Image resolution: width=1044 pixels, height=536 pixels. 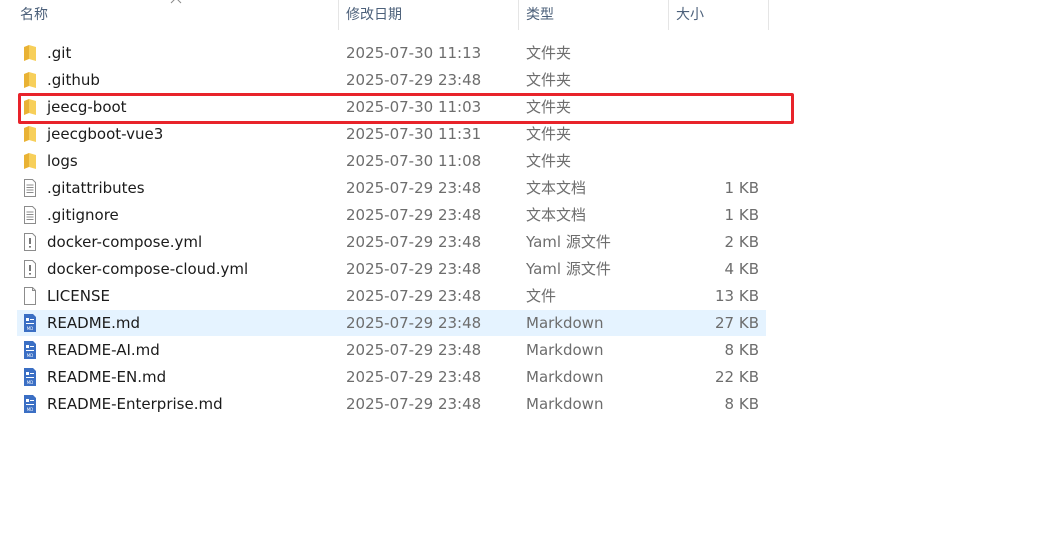 What do you see at coordinates (718, 15) in the screenshot?
I see `column-header-size: 大小` at bounding box center [718, 15].